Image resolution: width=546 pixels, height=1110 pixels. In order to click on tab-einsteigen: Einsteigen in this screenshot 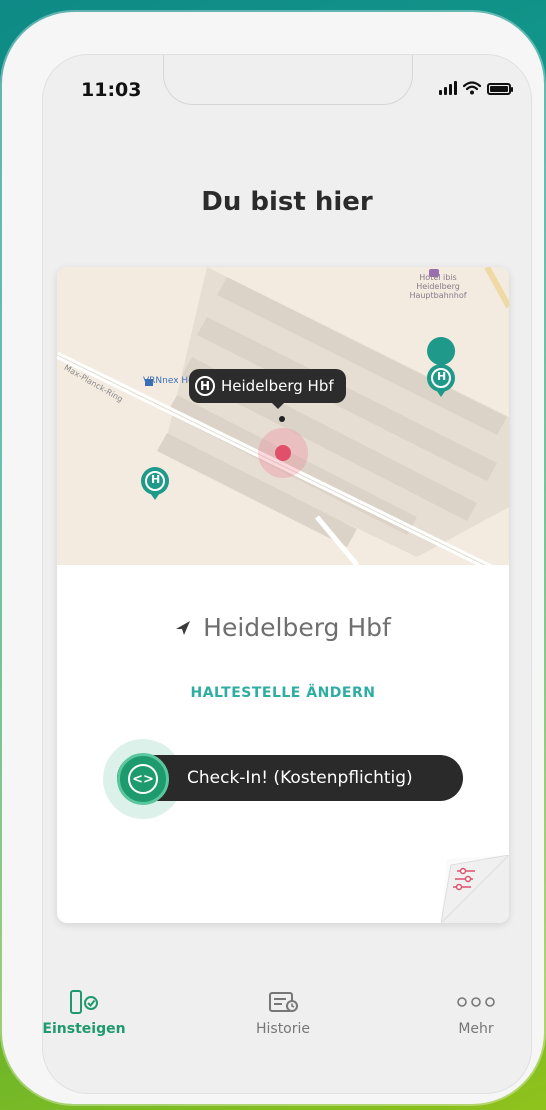, I will do `click(90, 1011)`.